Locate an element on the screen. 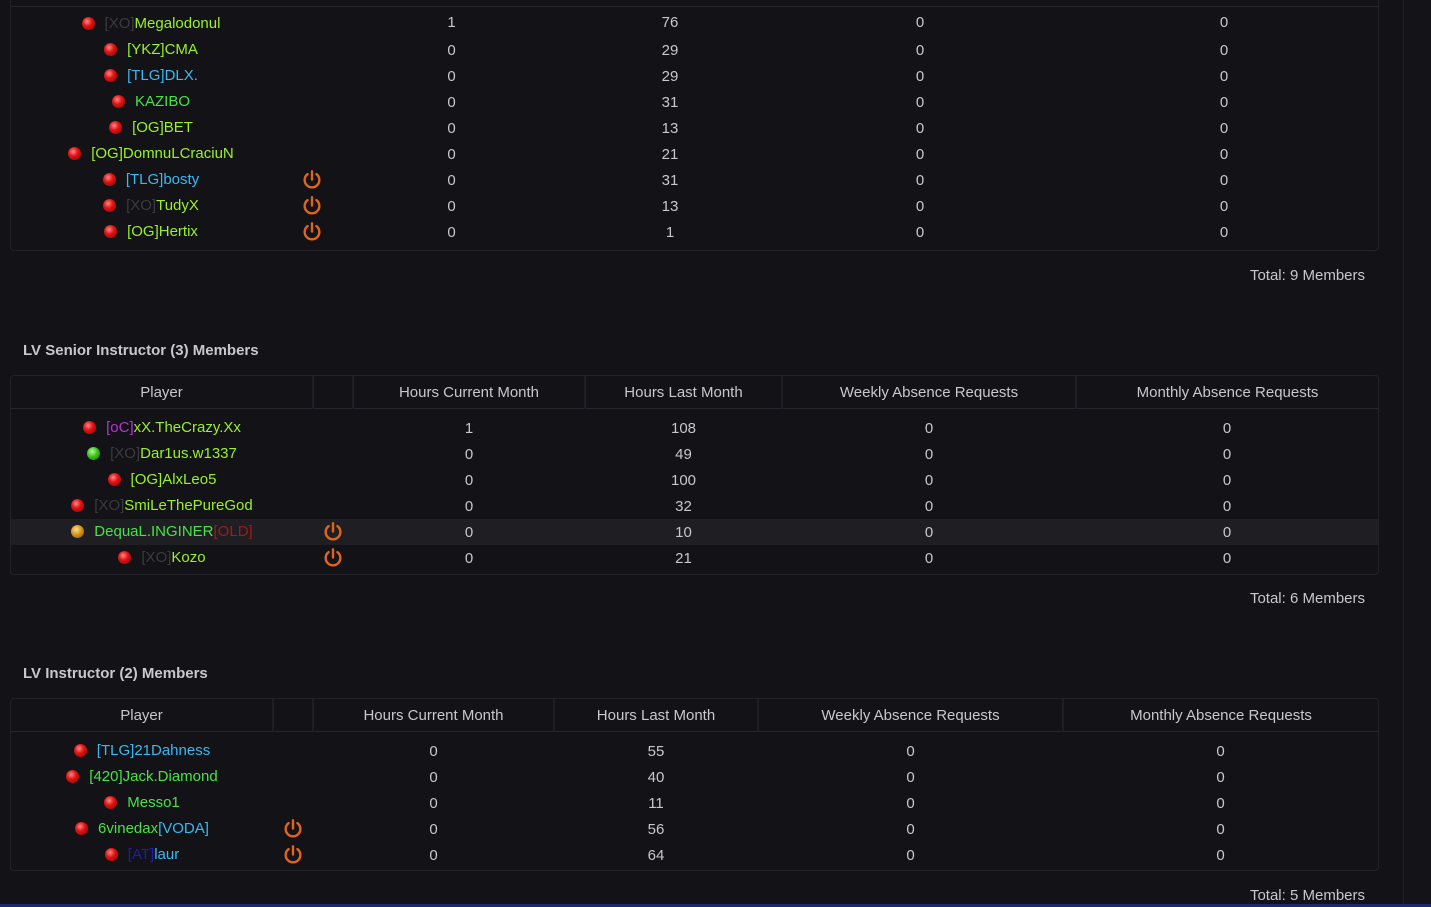  player-link: DequaL.INGINER [OLD] is located at coordinates (162, 531).